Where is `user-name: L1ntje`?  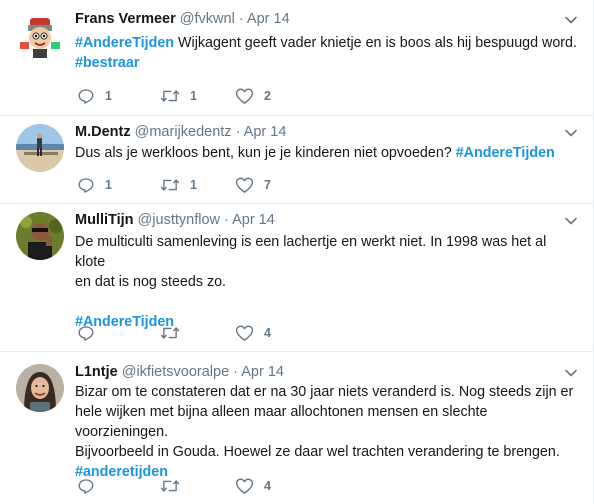 user-name: L1ntje is located at coordinates (96, 372).